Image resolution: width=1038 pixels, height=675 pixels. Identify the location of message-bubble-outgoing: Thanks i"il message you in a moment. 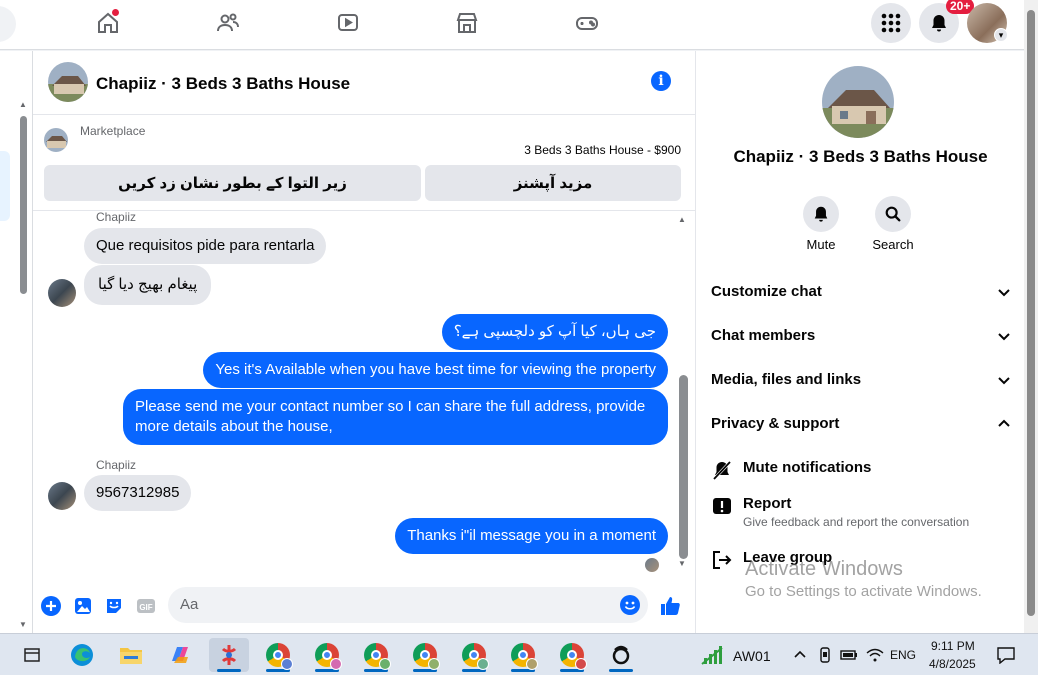
(531, 536).